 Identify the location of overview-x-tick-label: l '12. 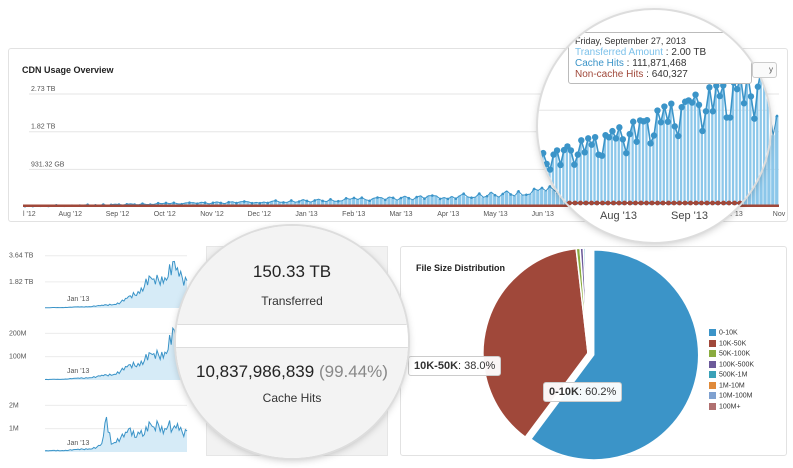
(29, 214).